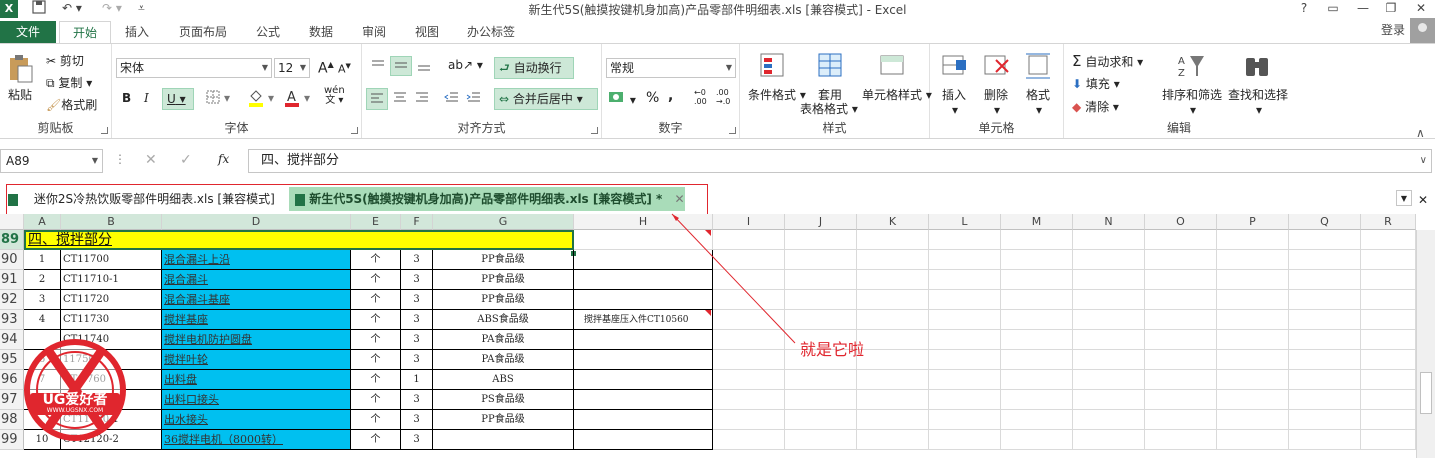 The image size is (1435, 458). I want to click on watermark-logo: UG爱好者 WWW.UGSNX.COM, so click(75, 390).